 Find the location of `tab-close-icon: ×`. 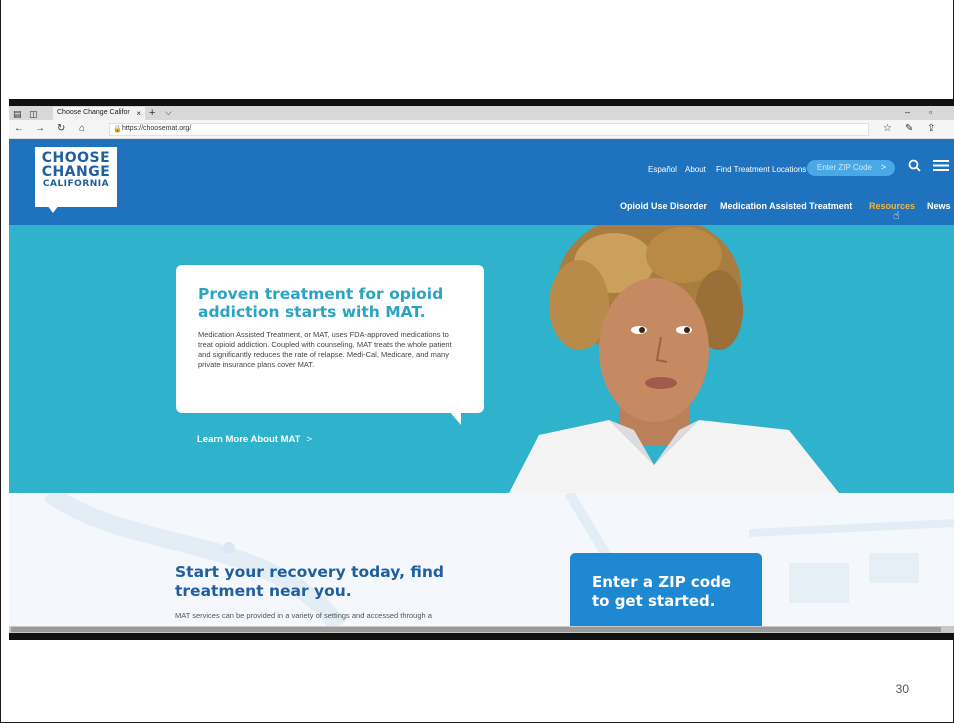

tab-close-icon: × is located at coordinates (138, 113).